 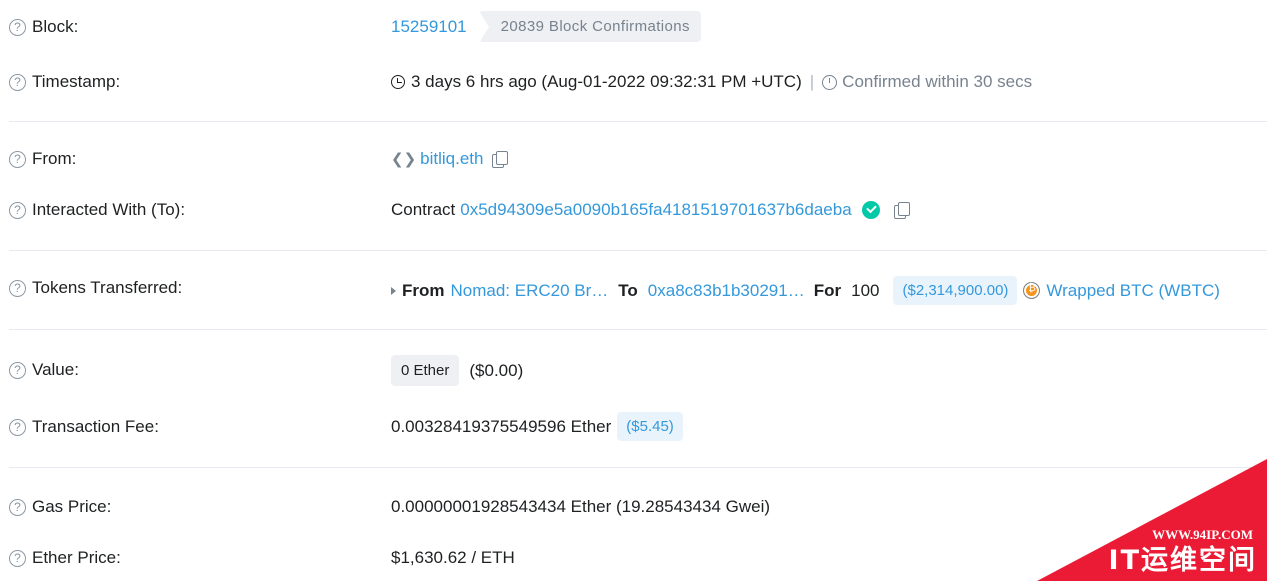 What do you see at coordinates (107, 287) in the screenshot?
I see `tokens-label-text: Tokens Transferred:` at bounding box center [107, 287].